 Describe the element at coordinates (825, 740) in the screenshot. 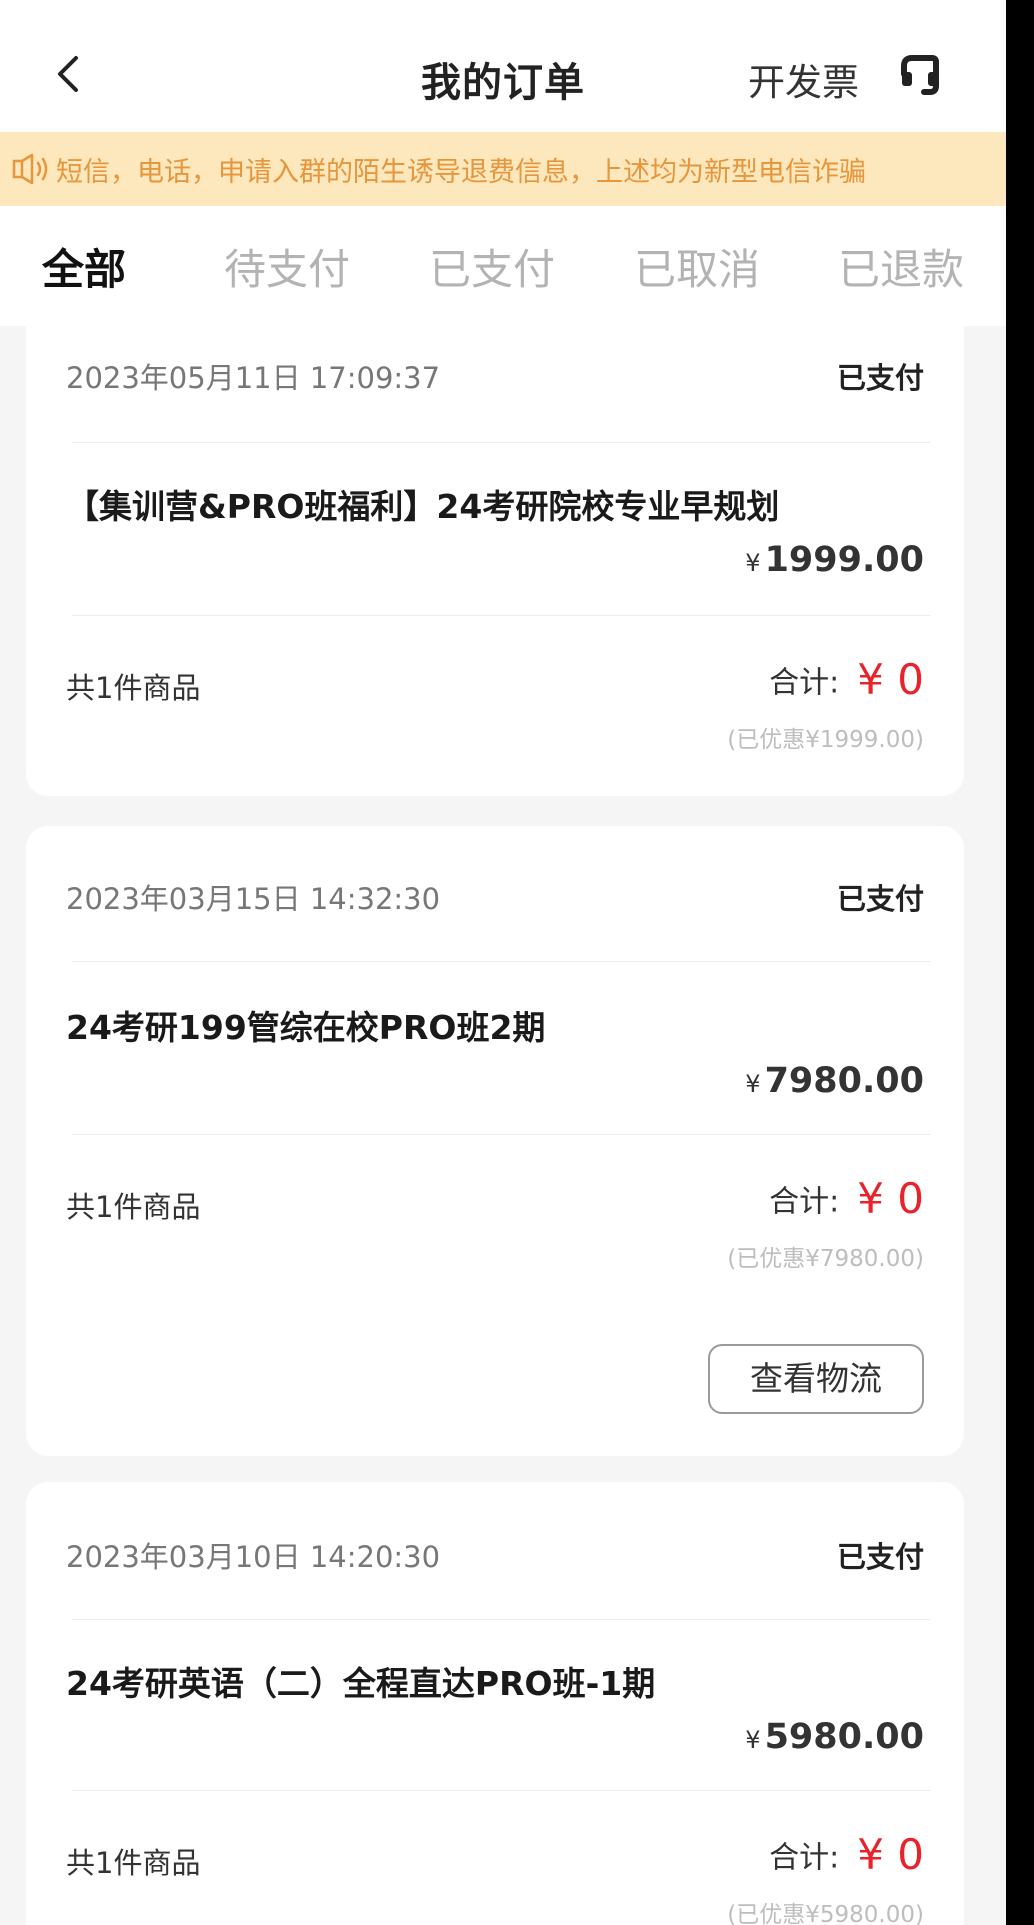

I see `discount-note: (已优惠¥1999.00)` at that location.